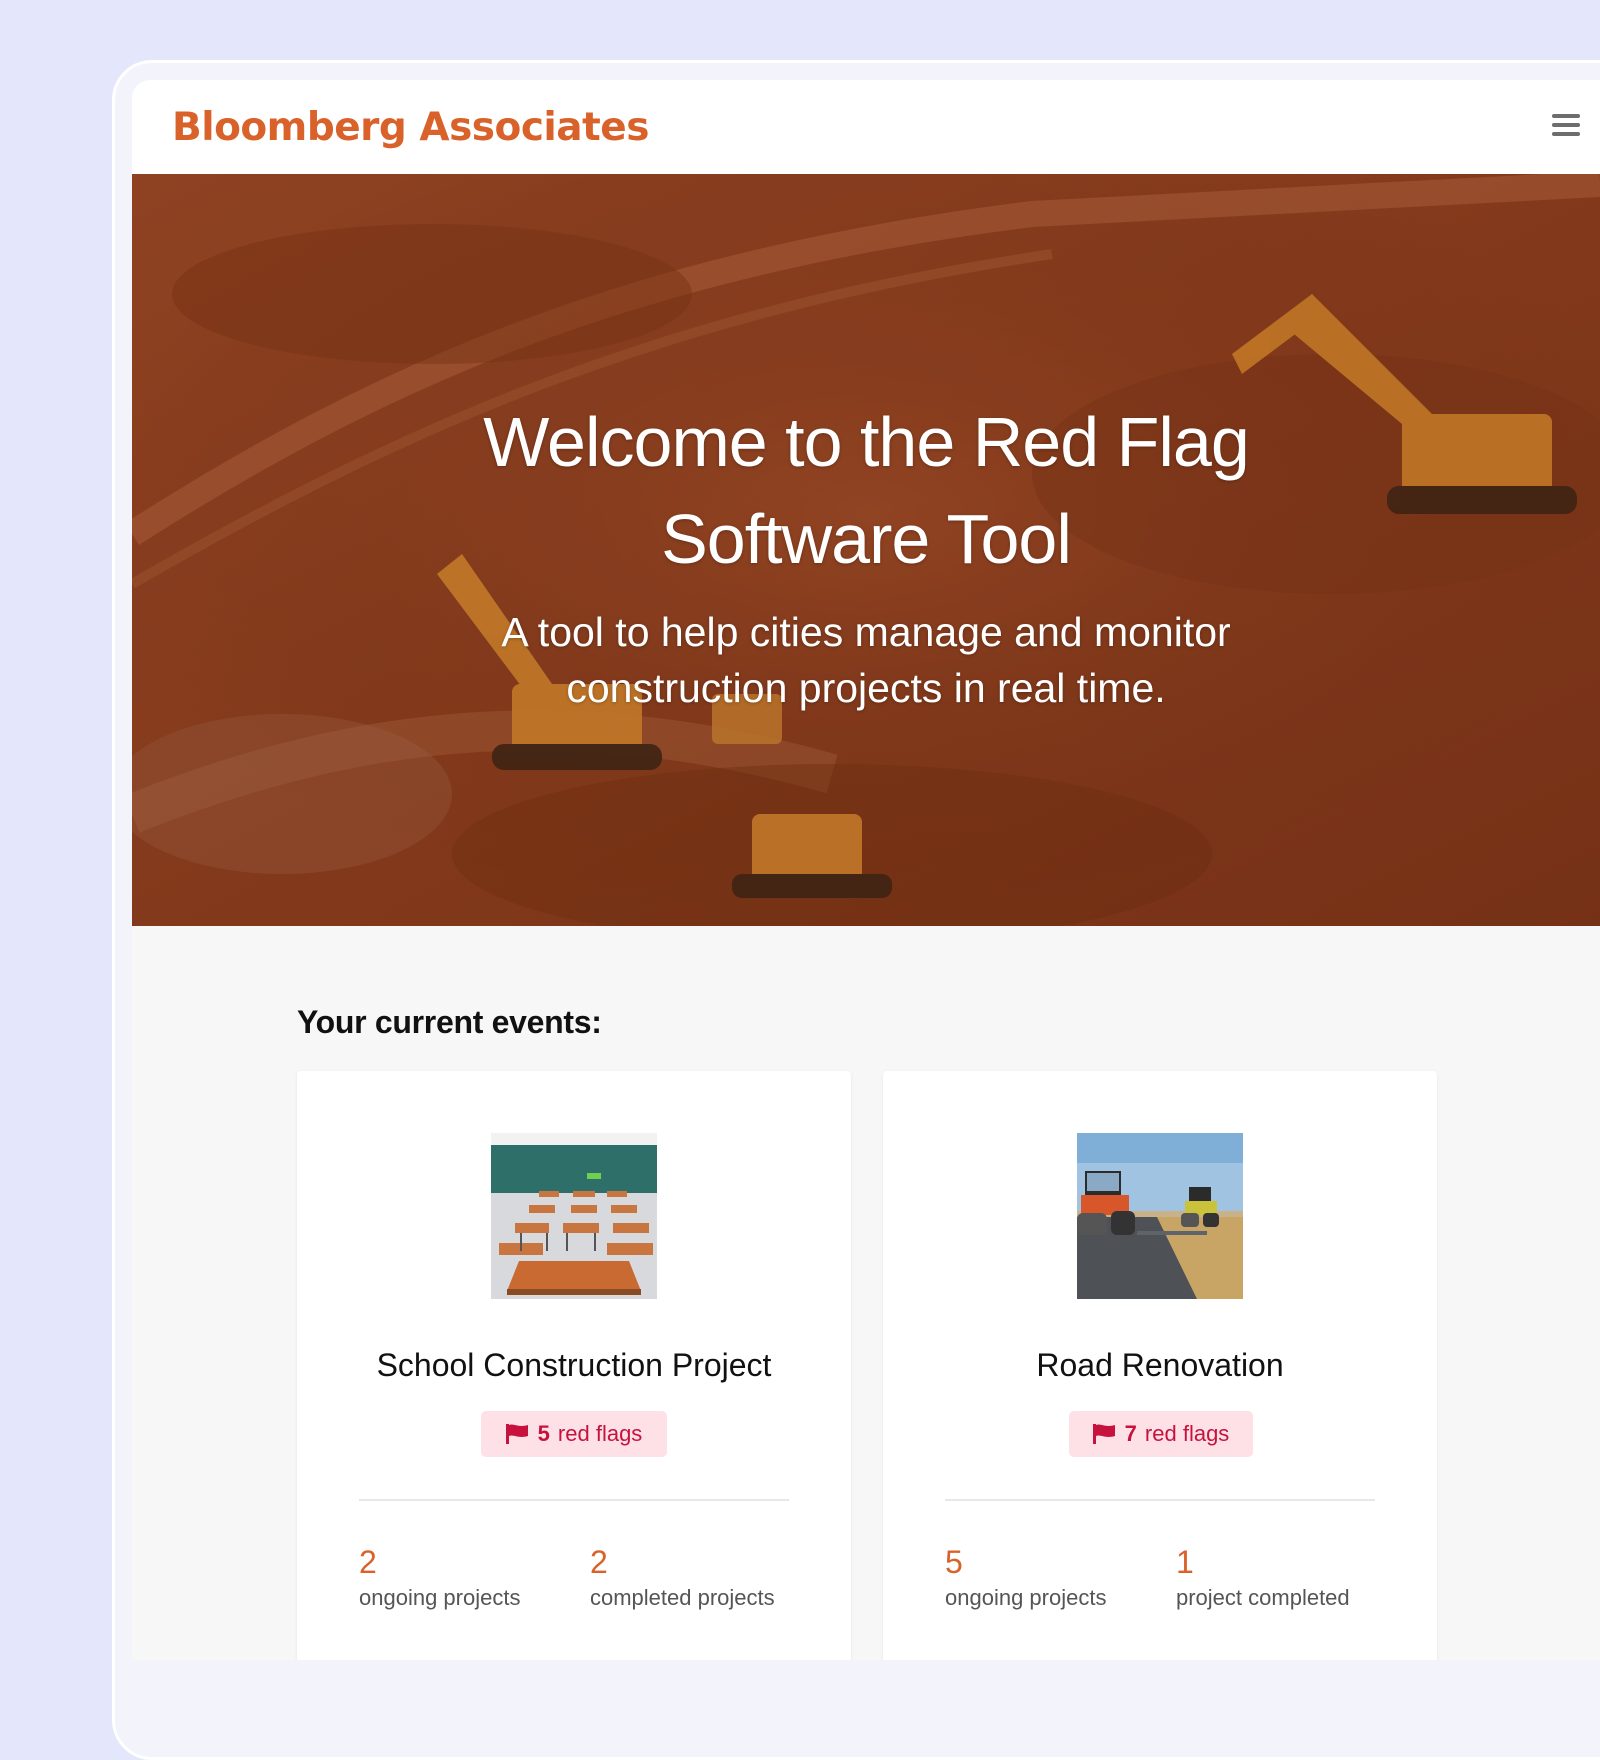 The height and width of the screenshot is (1760, 1600). What do you see at coordinates (954, 1562) in the screenshot?
I see `stat-value: 5` at bounding box center [954, 1562].